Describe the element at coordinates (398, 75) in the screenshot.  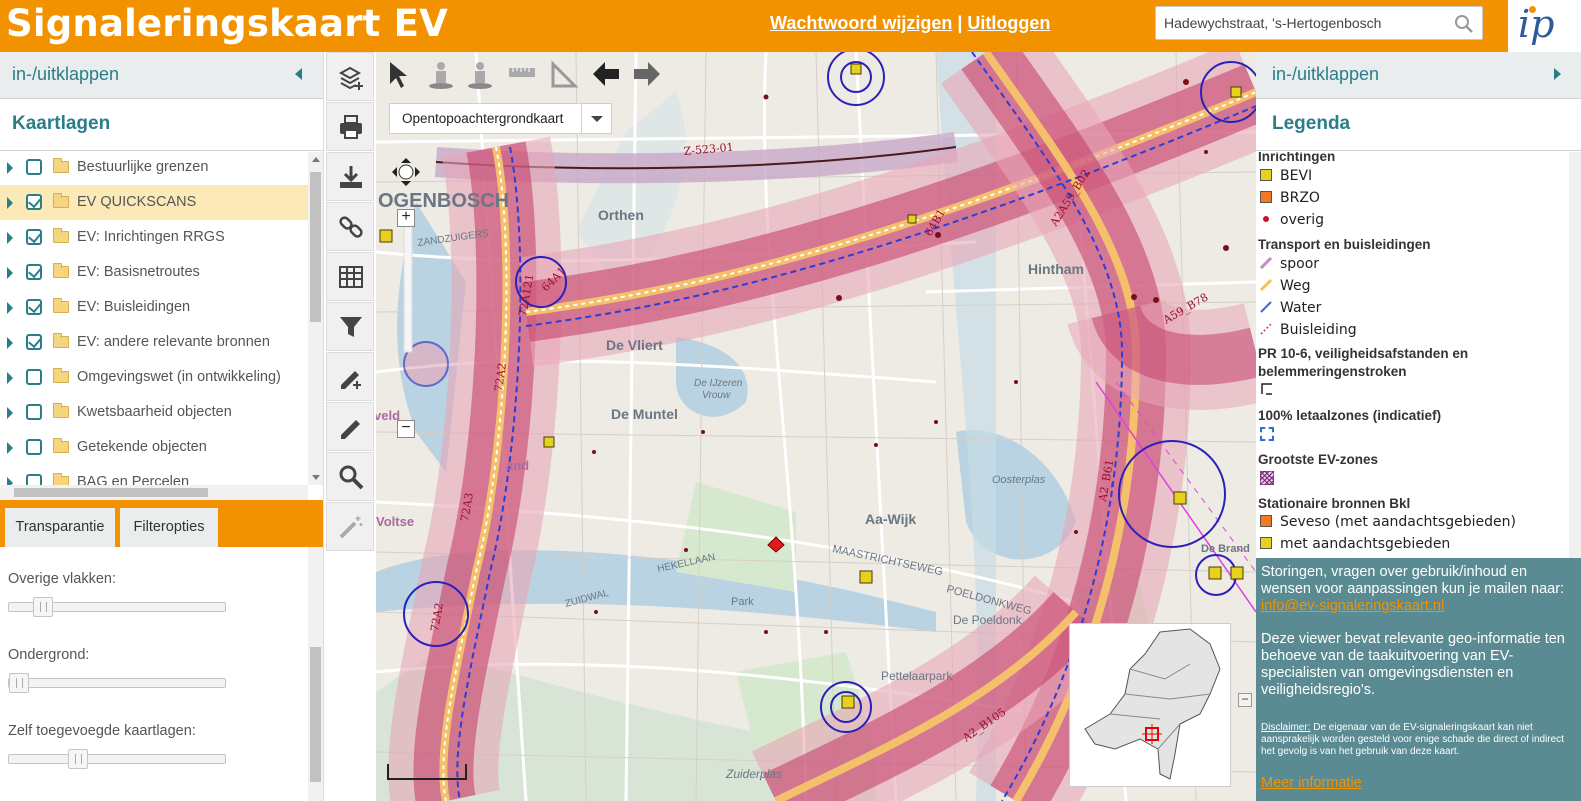
I see `map-select-arrow-icon` at that location.